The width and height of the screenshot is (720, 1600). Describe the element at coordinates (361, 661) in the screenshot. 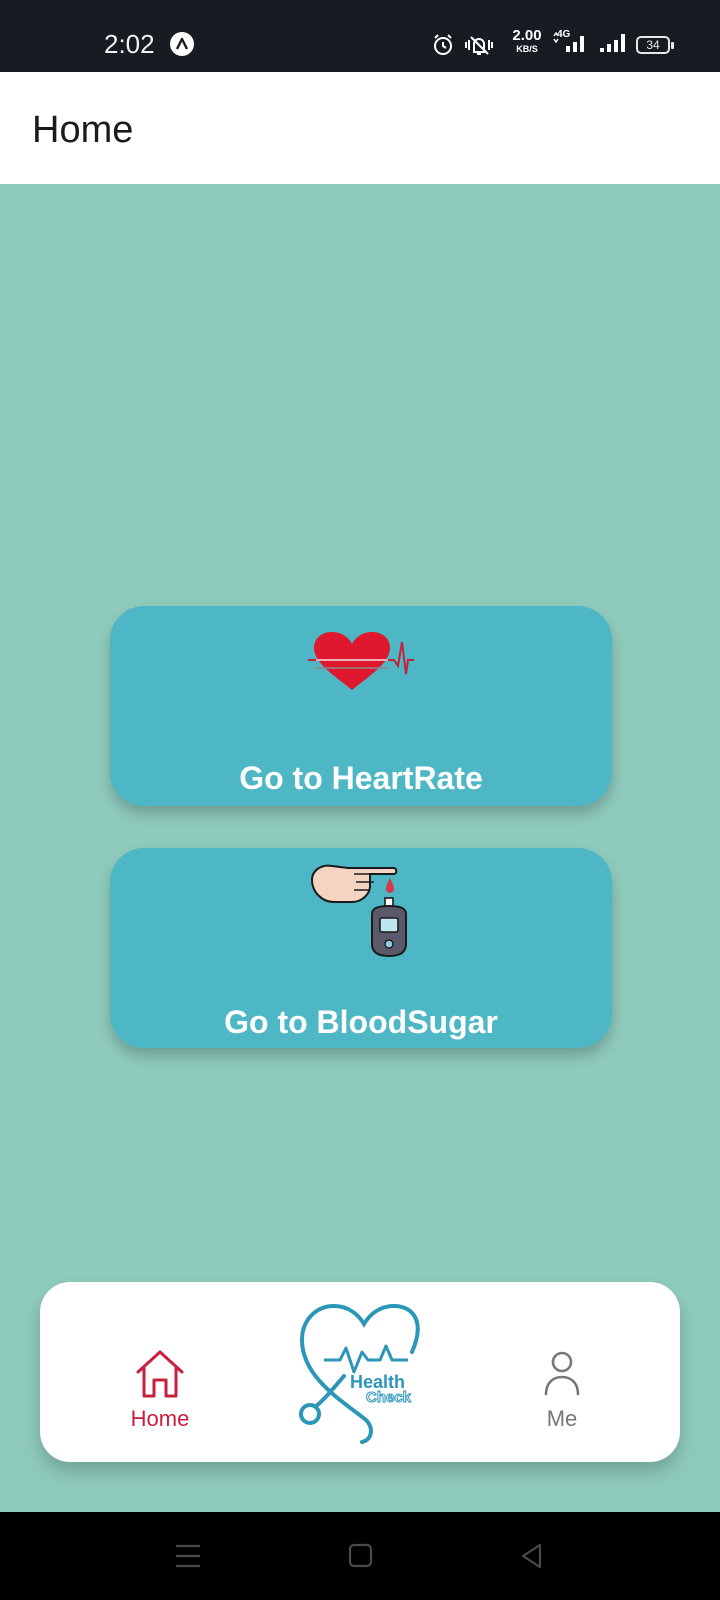

I see `heart-rate-icon` at that location.